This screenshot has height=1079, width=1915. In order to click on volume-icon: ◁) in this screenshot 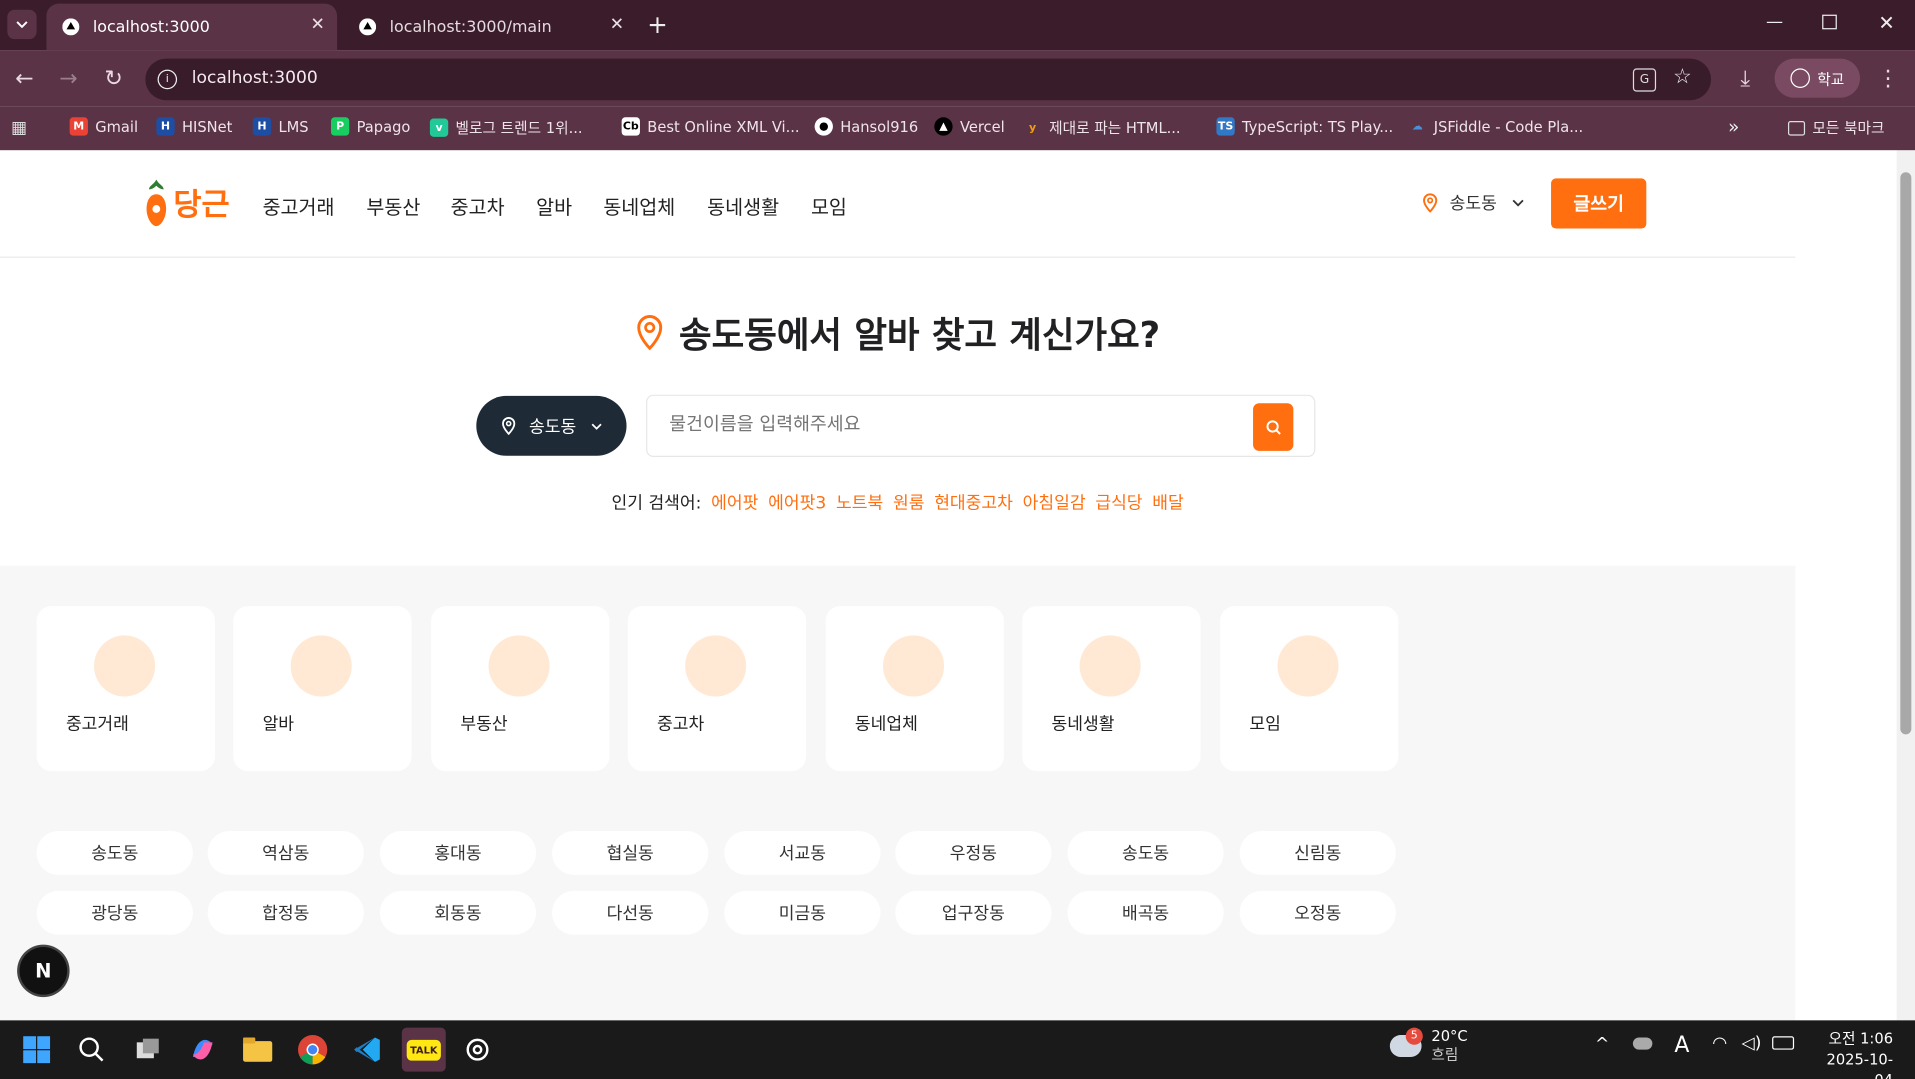, I will do `click(1752, 1044)`.